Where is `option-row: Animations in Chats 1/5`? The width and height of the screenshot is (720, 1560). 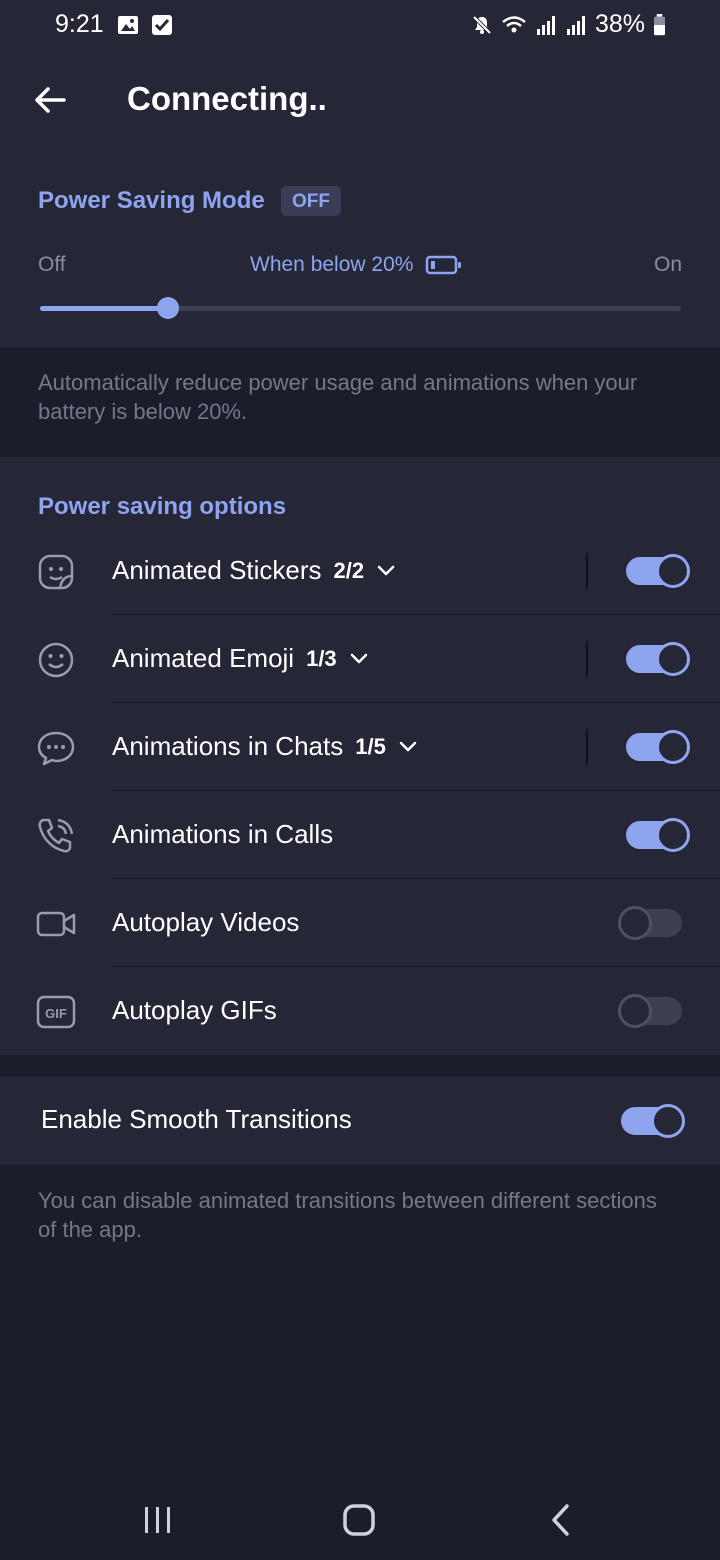
option-row: Animations in Chats 1/5 is located at coordinates (360, 747).